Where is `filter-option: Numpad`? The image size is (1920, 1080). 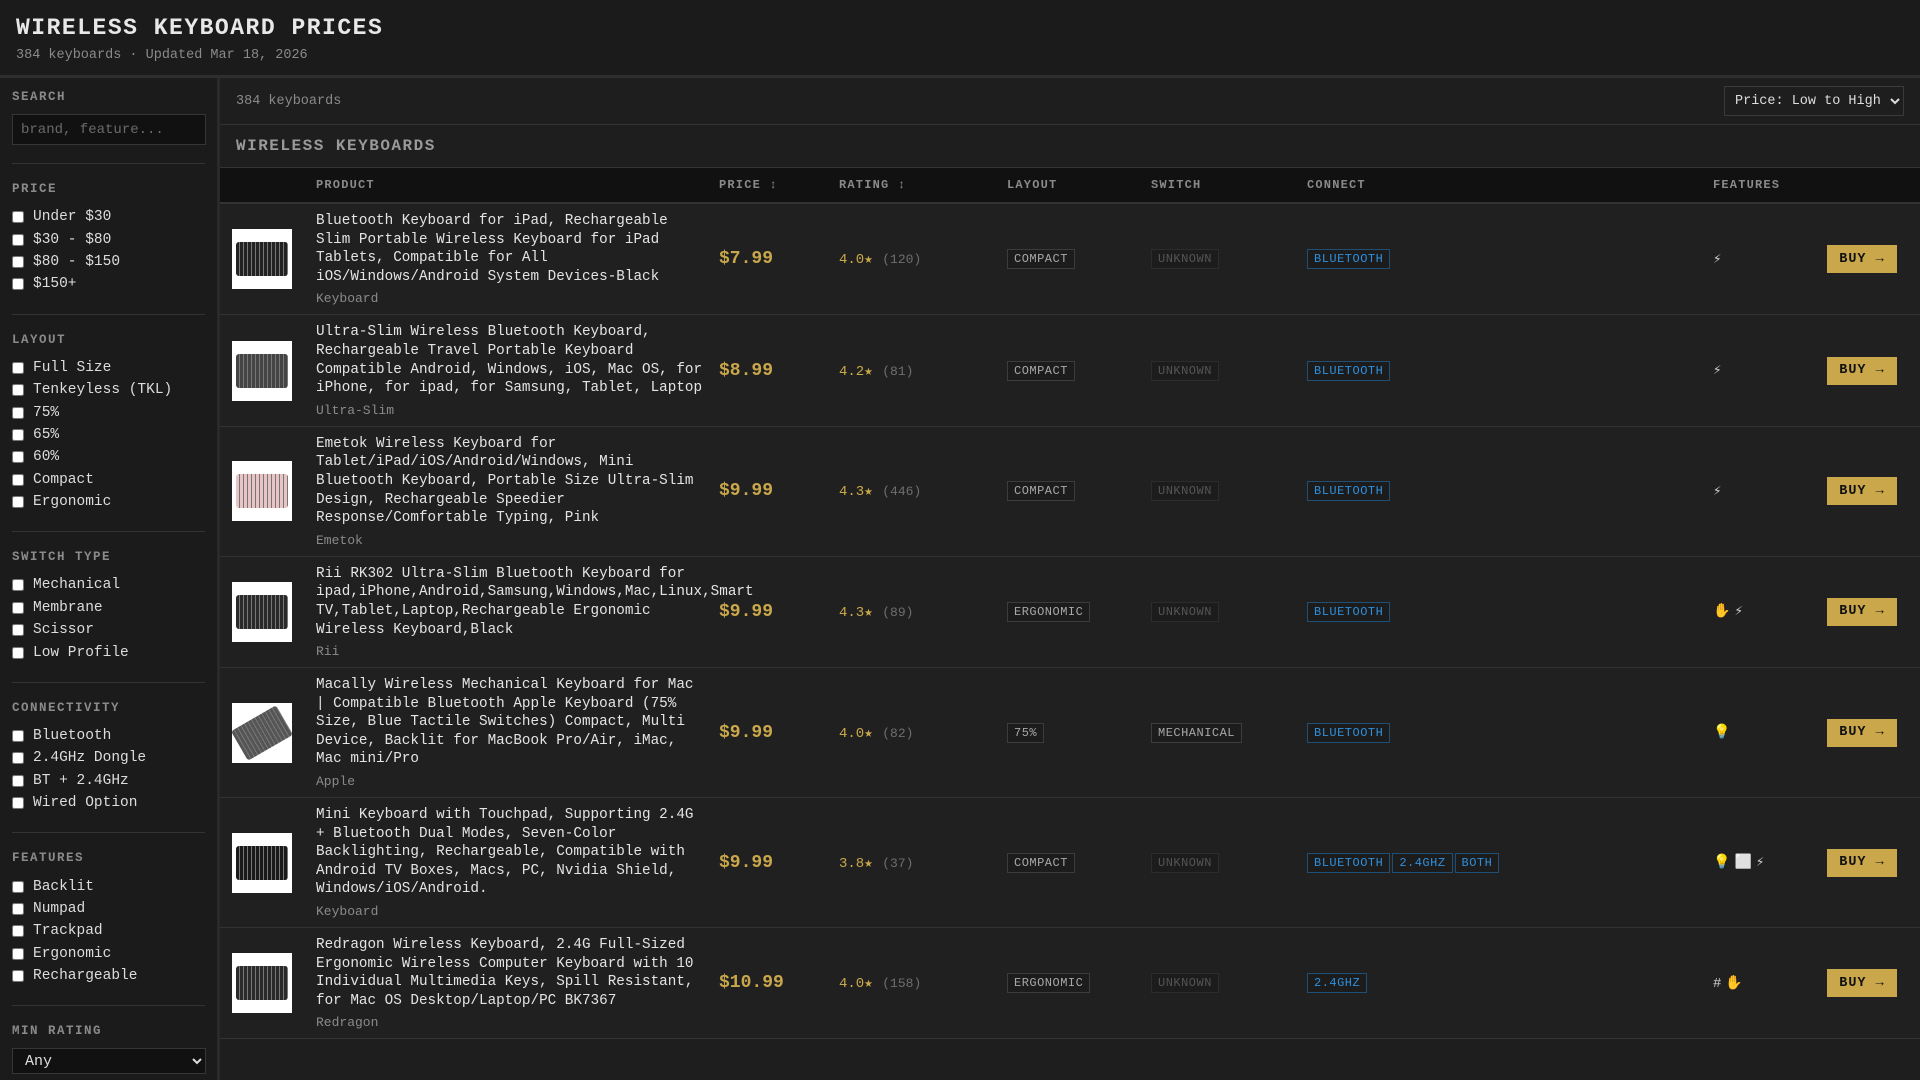
filter-option: Numpad is located at coordinates (108, 909).